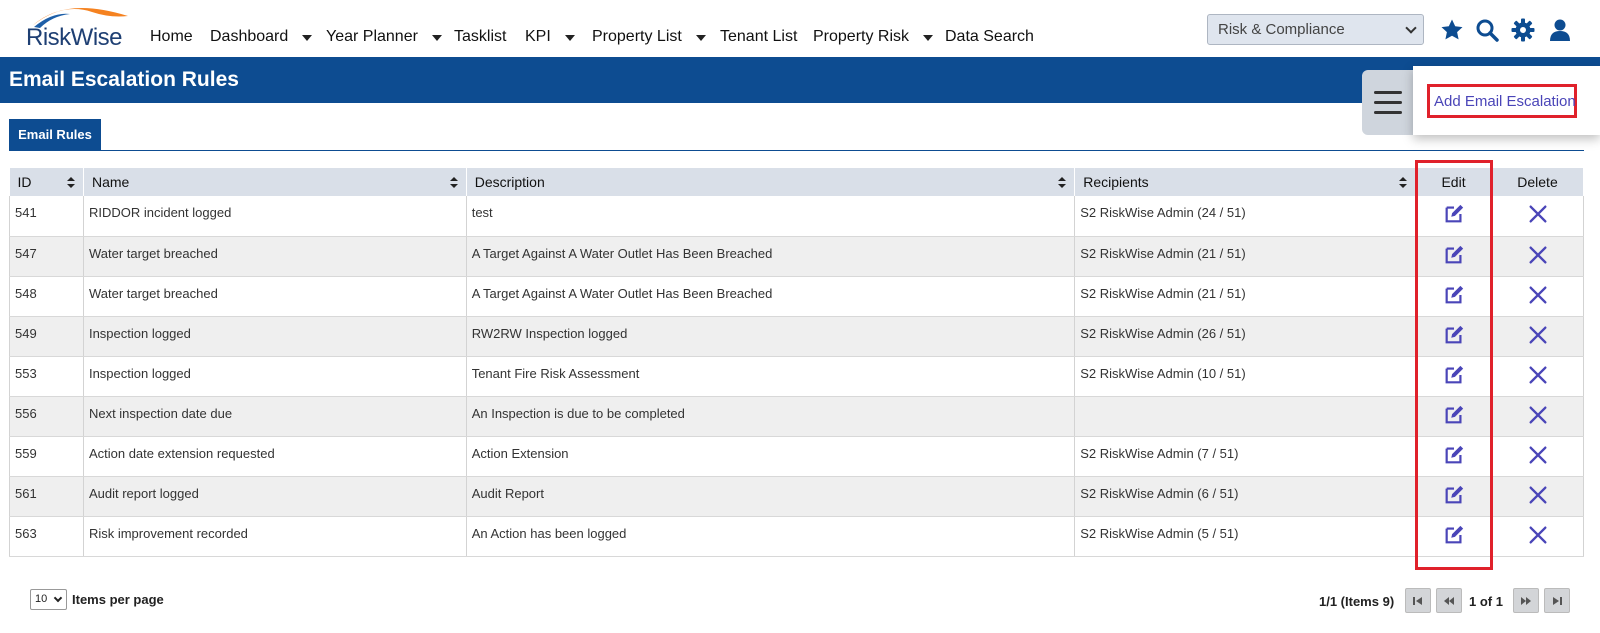 This screenshot has width=1600, height=633. I want to click on nav-kpi: KPI, so click(550, 37).